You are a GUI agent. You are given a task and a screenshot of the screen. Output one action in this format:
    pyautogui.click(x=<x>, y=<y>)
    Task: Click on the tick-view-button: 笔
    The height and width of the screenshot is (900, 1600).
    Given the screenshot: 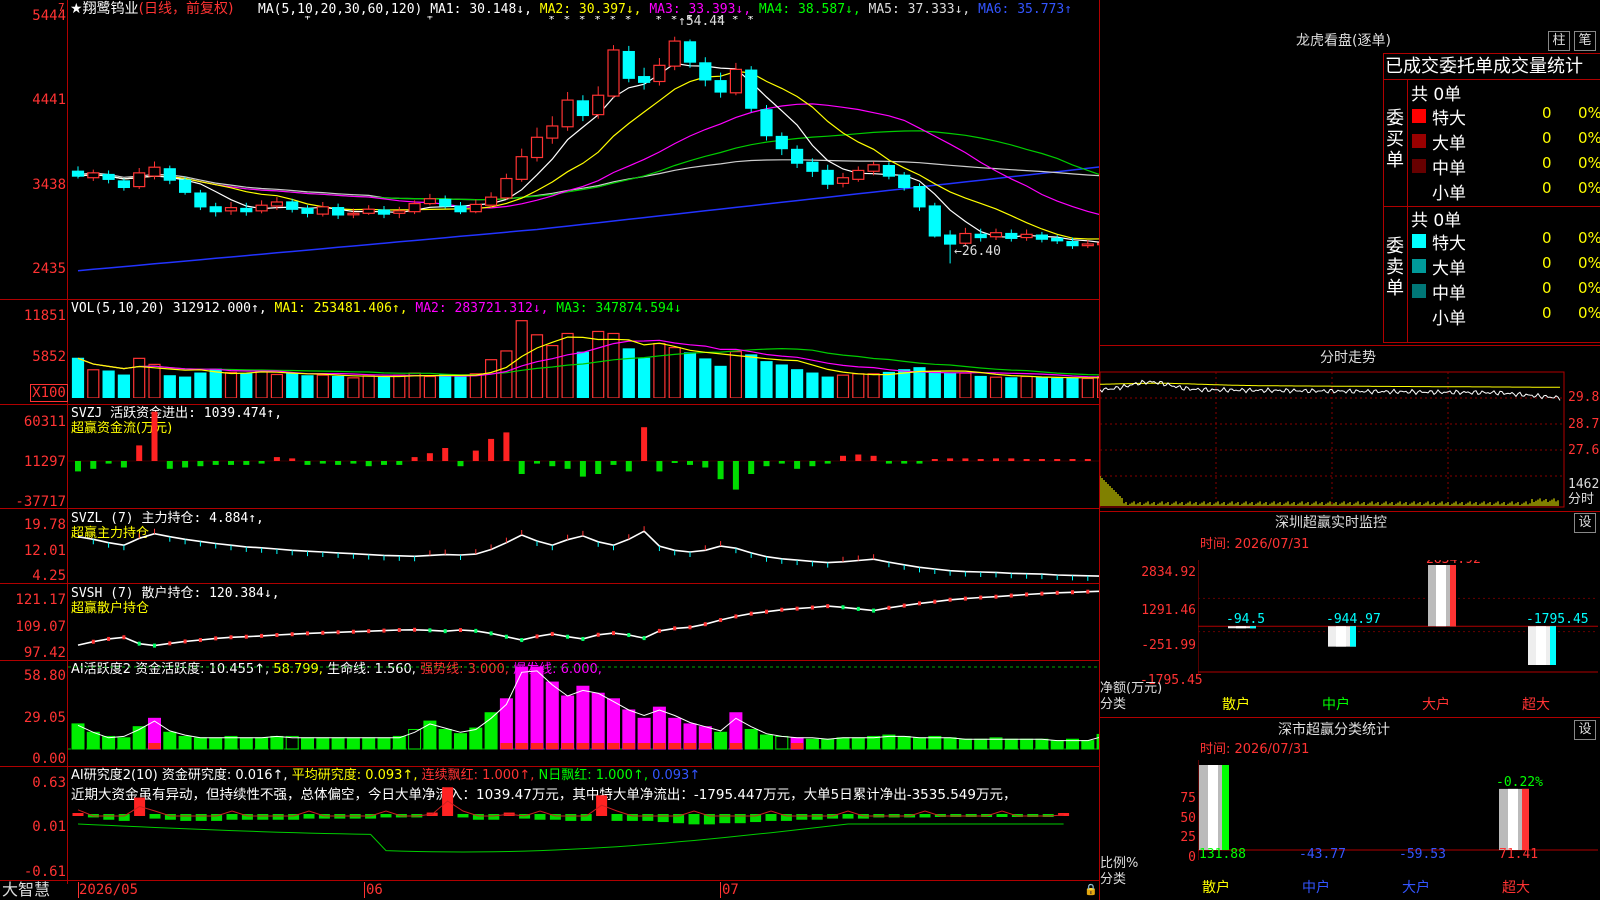 What is the action you would take?
    pyautogui.click(x=1585, y=41)
    